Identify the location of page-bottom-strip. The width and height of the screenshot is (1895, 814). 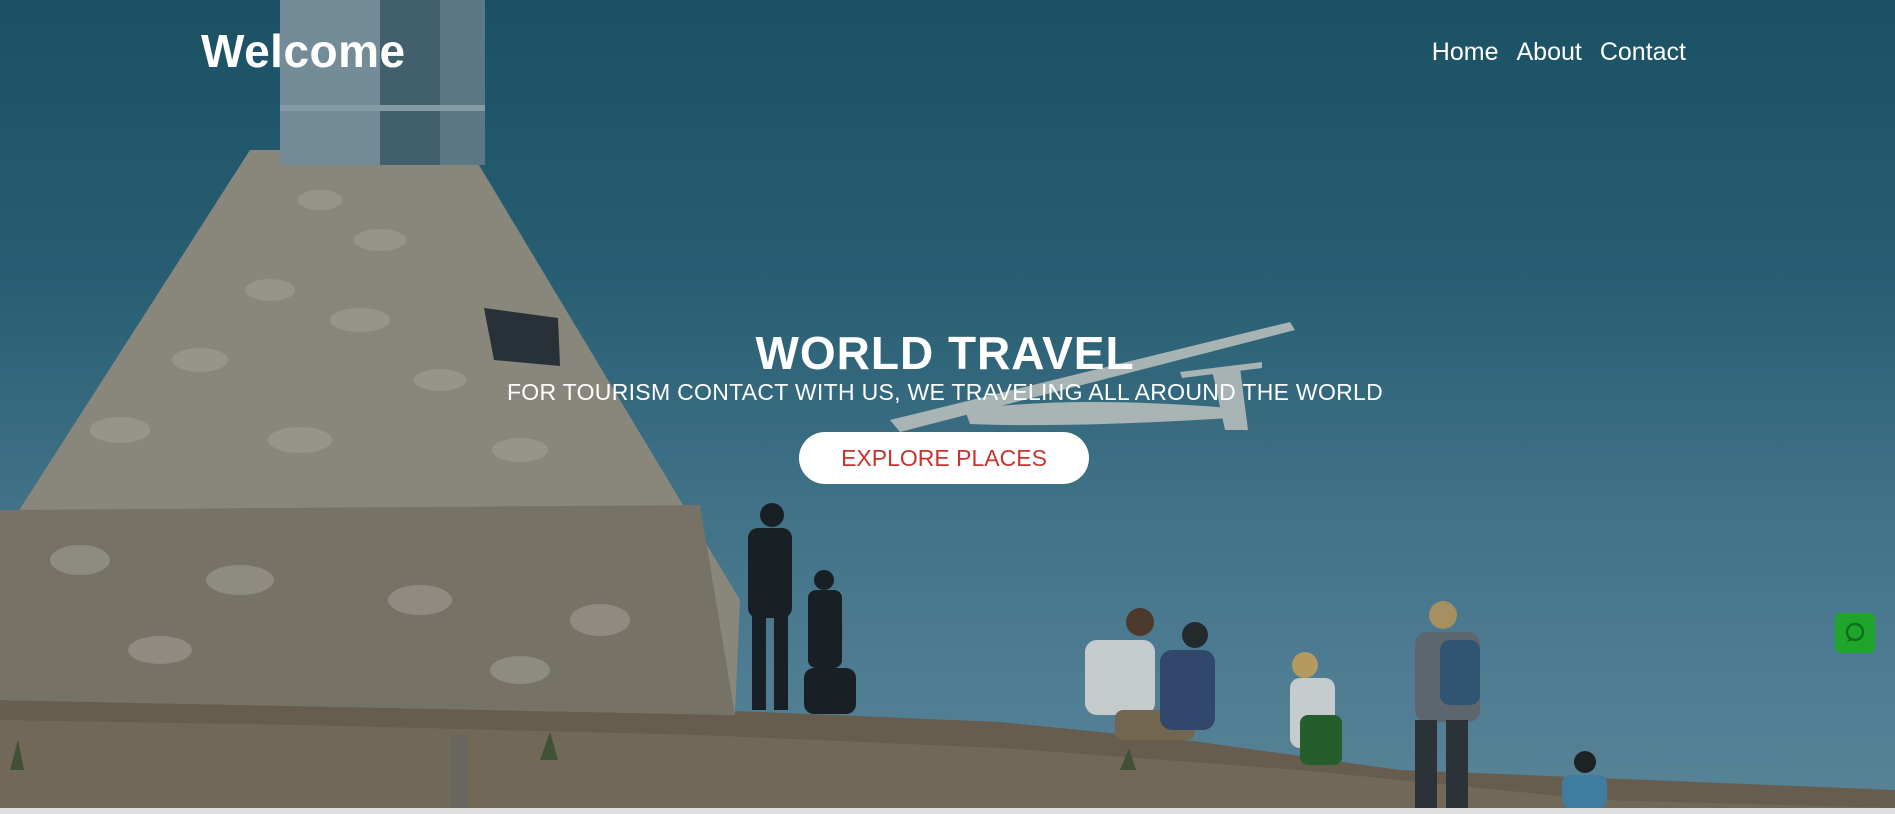
(947, 811).